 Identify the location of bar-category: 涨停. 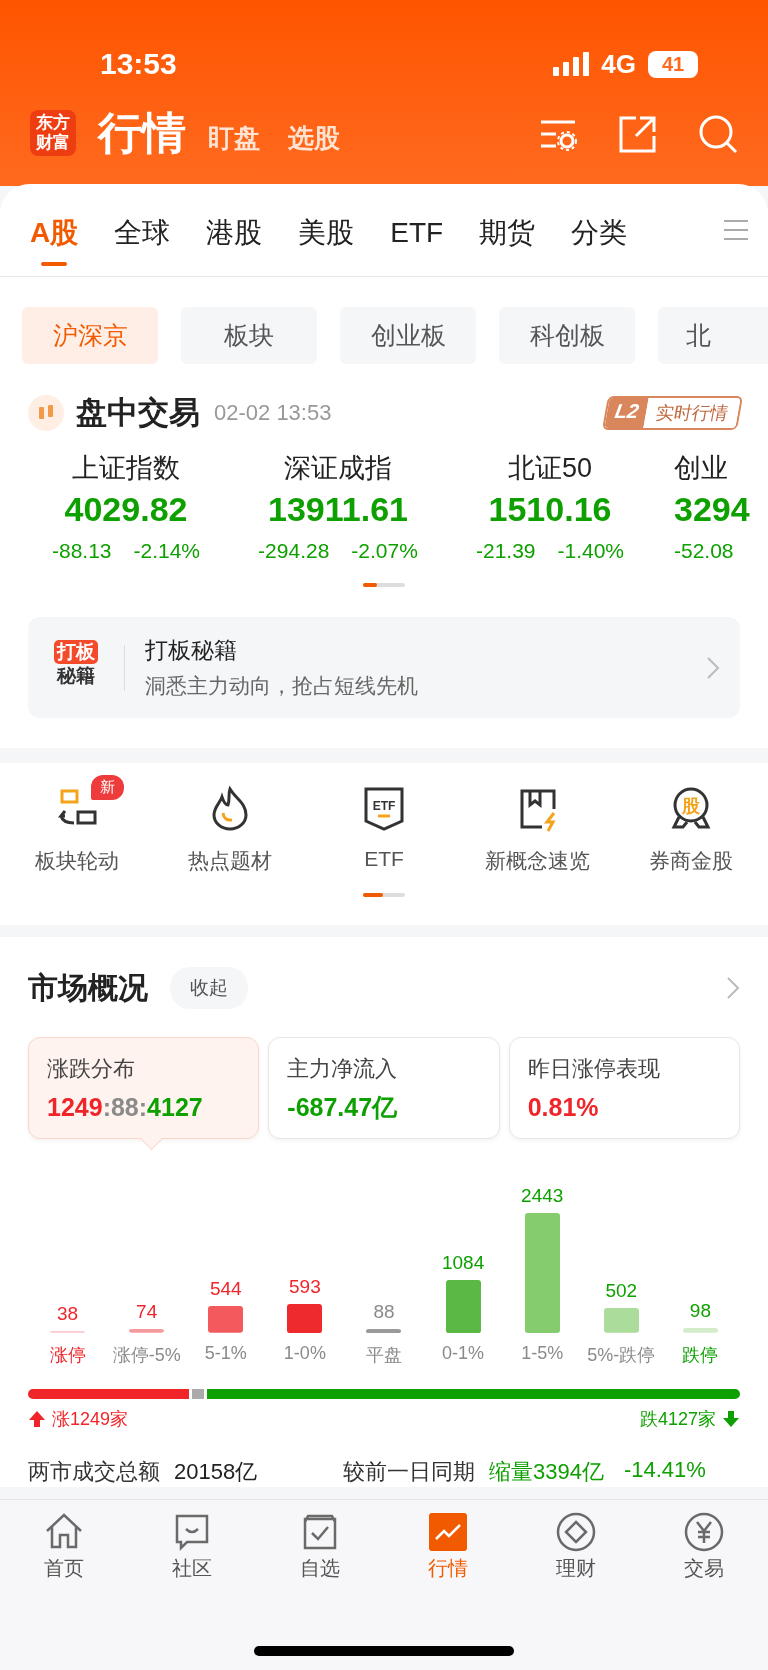
(67, 1355).